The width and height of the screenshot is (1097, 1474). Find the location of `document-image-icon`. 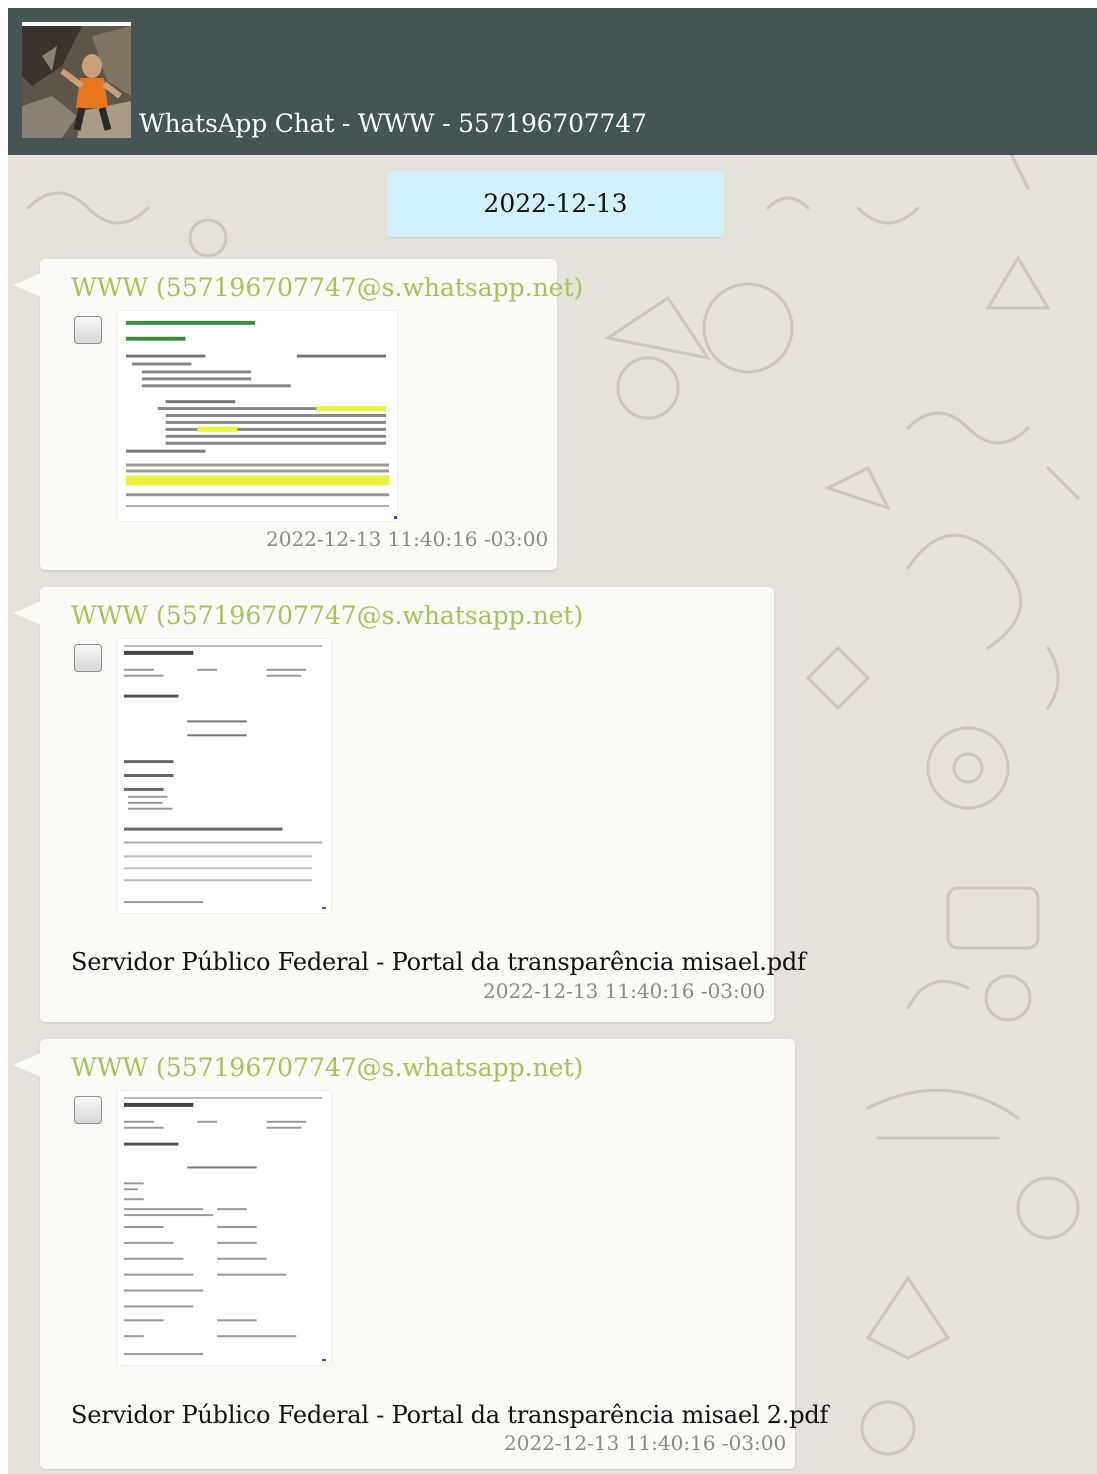

document-image-icon is located at coordinates (257, 416).